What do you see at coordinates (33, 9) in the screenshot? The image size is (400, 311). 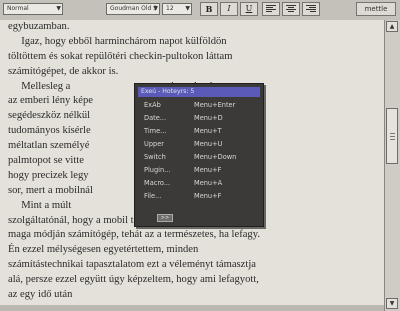 I see `style-select: Normal ▼` at bounding box center [33, 9].